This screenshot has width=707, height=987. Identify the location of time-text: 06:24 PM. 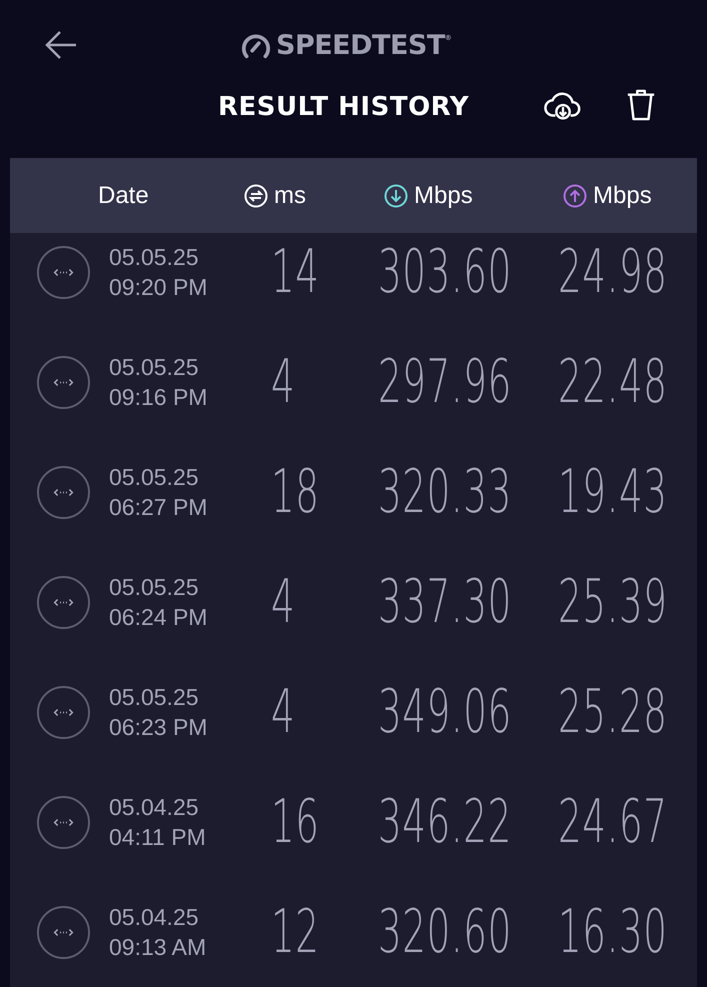
(158, 617).